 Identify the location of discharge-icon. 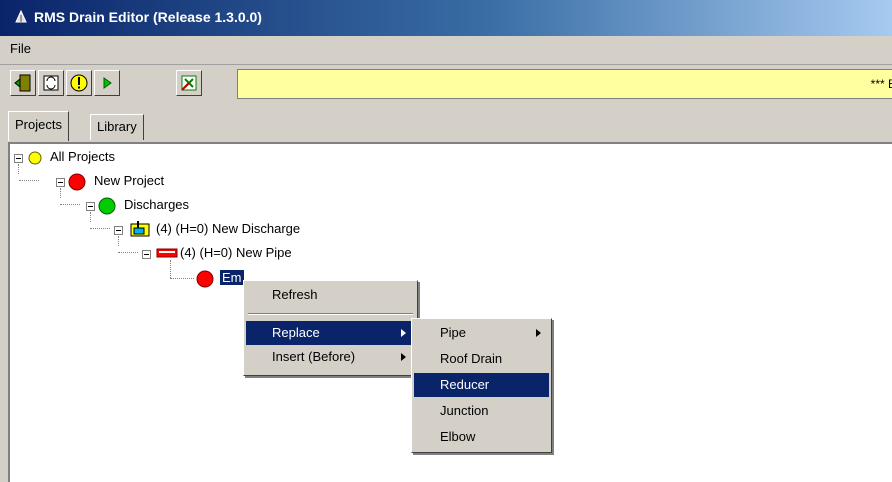
(140, 229).